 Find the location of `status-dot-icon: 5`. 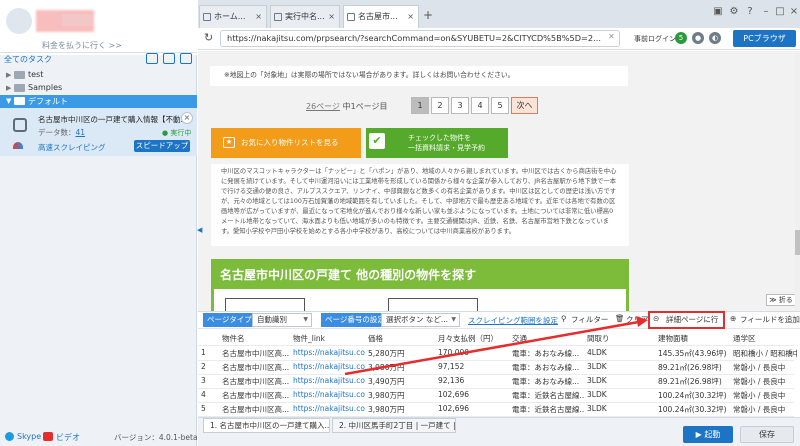

status-dot-icon: 5 is located at coordinates (681, 38).